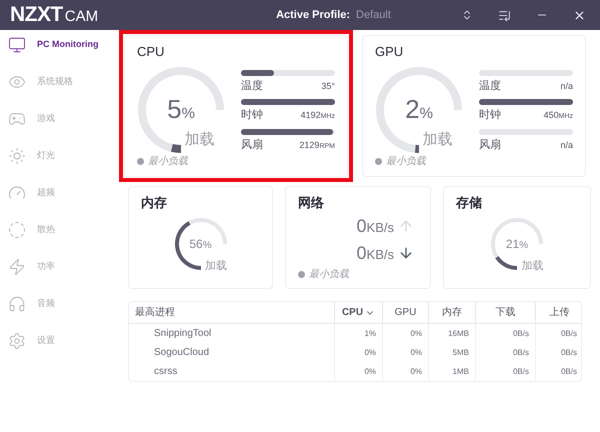 This screenshot has height=432, width=600. I want to click on sidebar-item: 音频, so click(46, 304).